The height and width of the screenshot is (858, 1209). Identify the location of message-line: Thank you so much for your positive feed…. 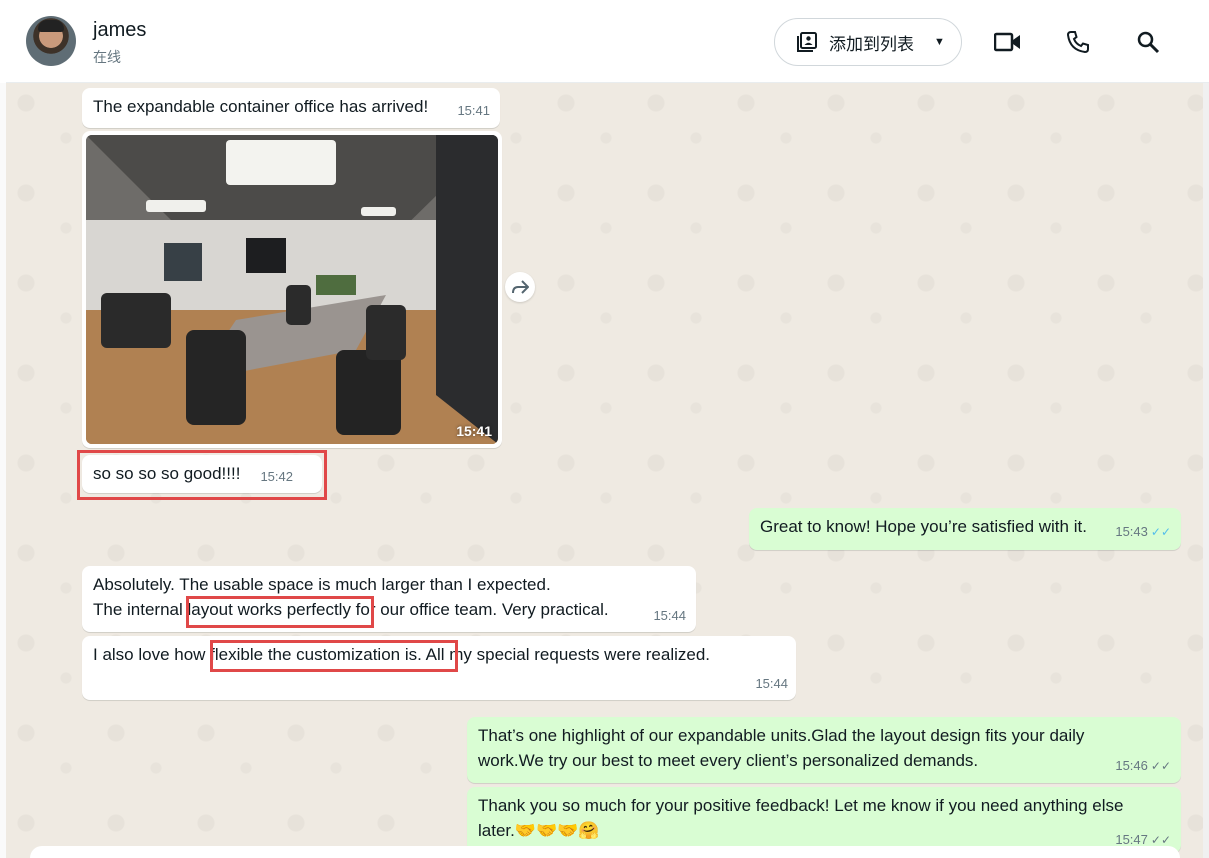
(801, 805).